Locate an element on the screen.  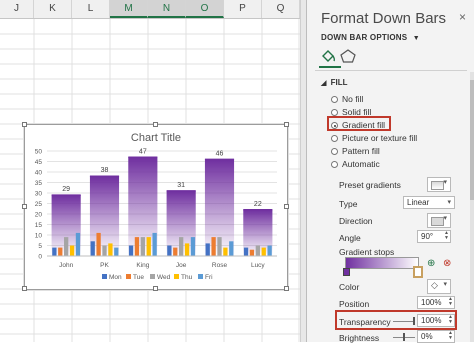
resize-handle-top-right is located at coordinates (286, 124).